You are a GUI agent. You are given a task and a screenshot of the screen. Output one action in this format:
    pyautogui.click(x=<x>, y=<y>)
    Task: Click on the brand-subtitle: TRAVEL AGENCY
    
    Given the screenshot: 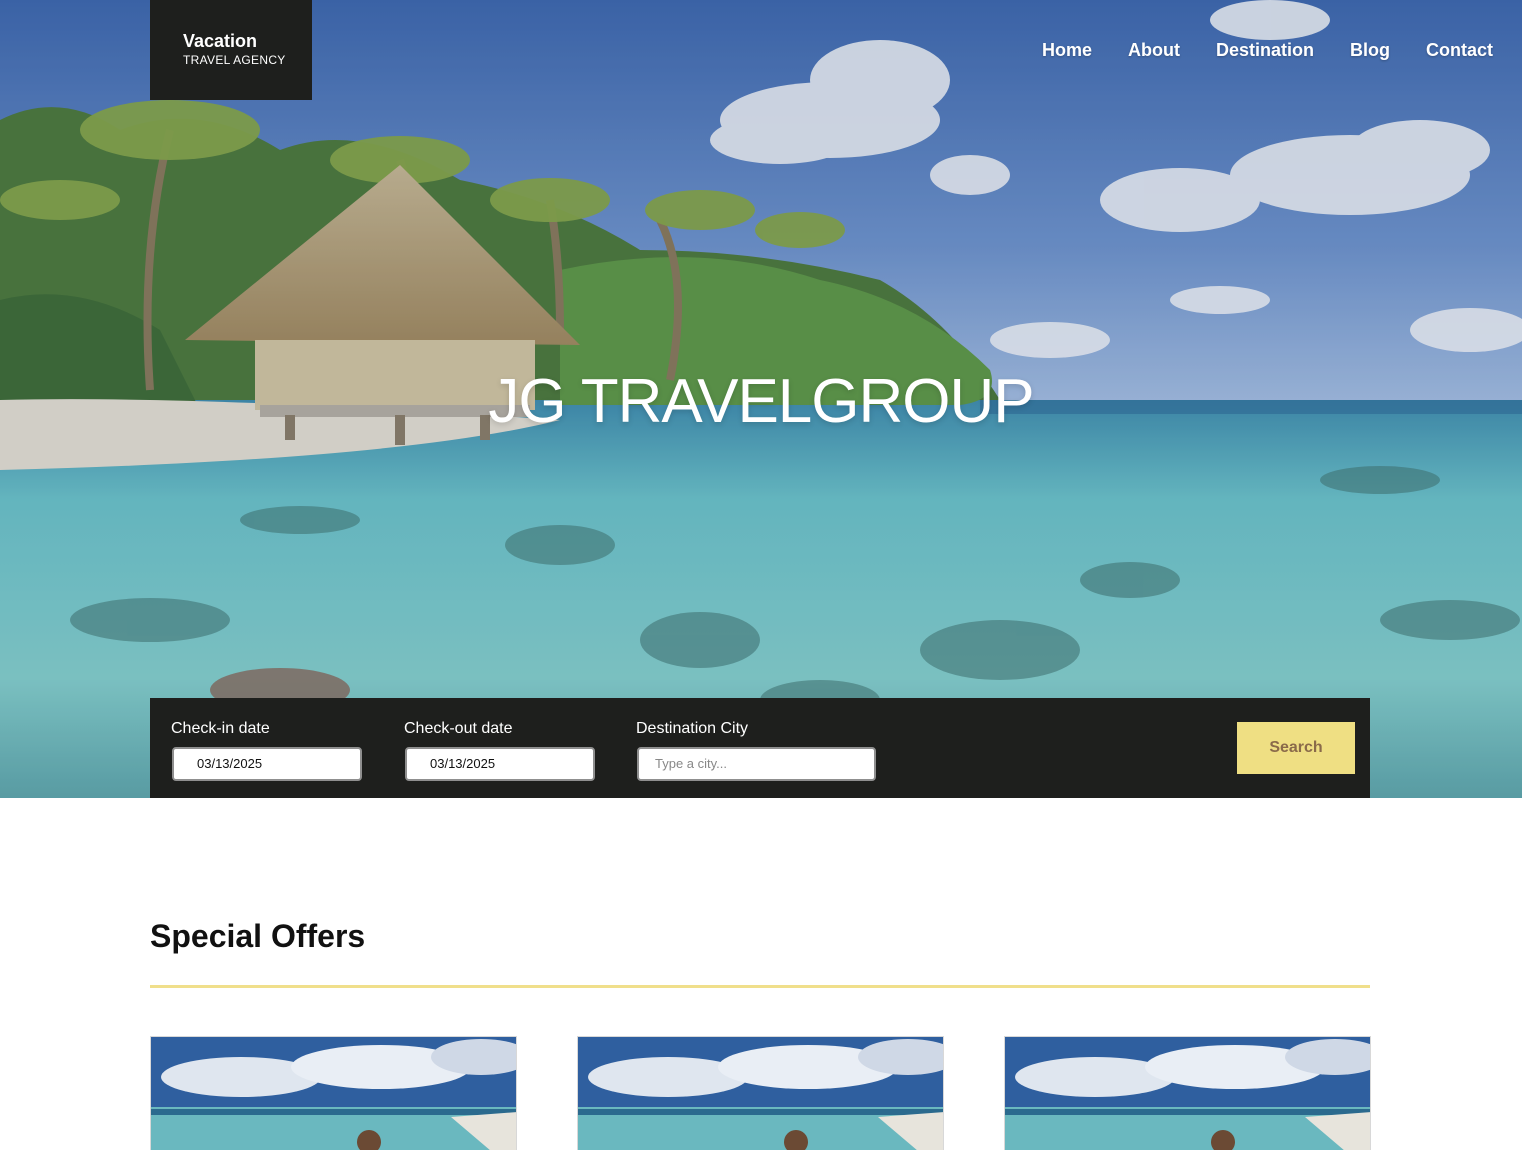 What is the action you would take?
    pyautogui.click(x=234, y=60)
    